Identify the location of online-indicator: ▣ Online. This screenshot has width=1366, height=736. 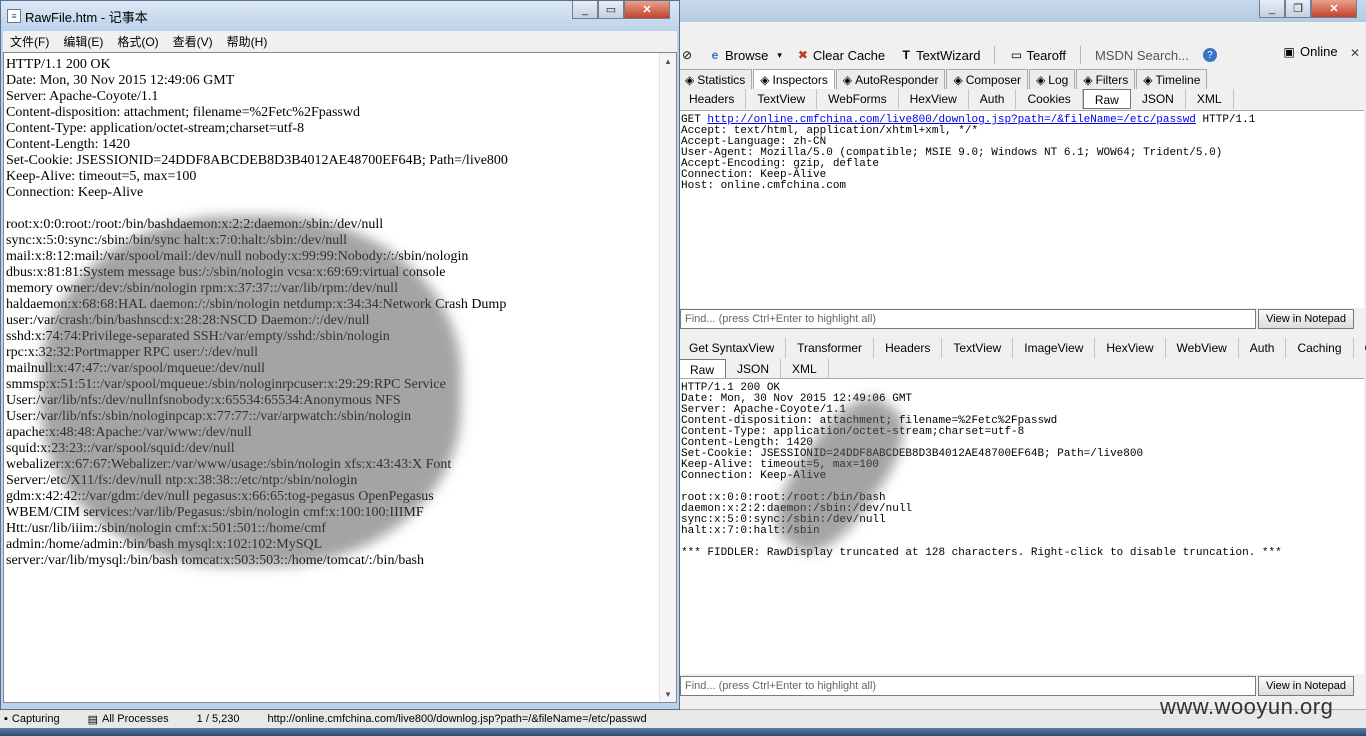
(1309, 51).